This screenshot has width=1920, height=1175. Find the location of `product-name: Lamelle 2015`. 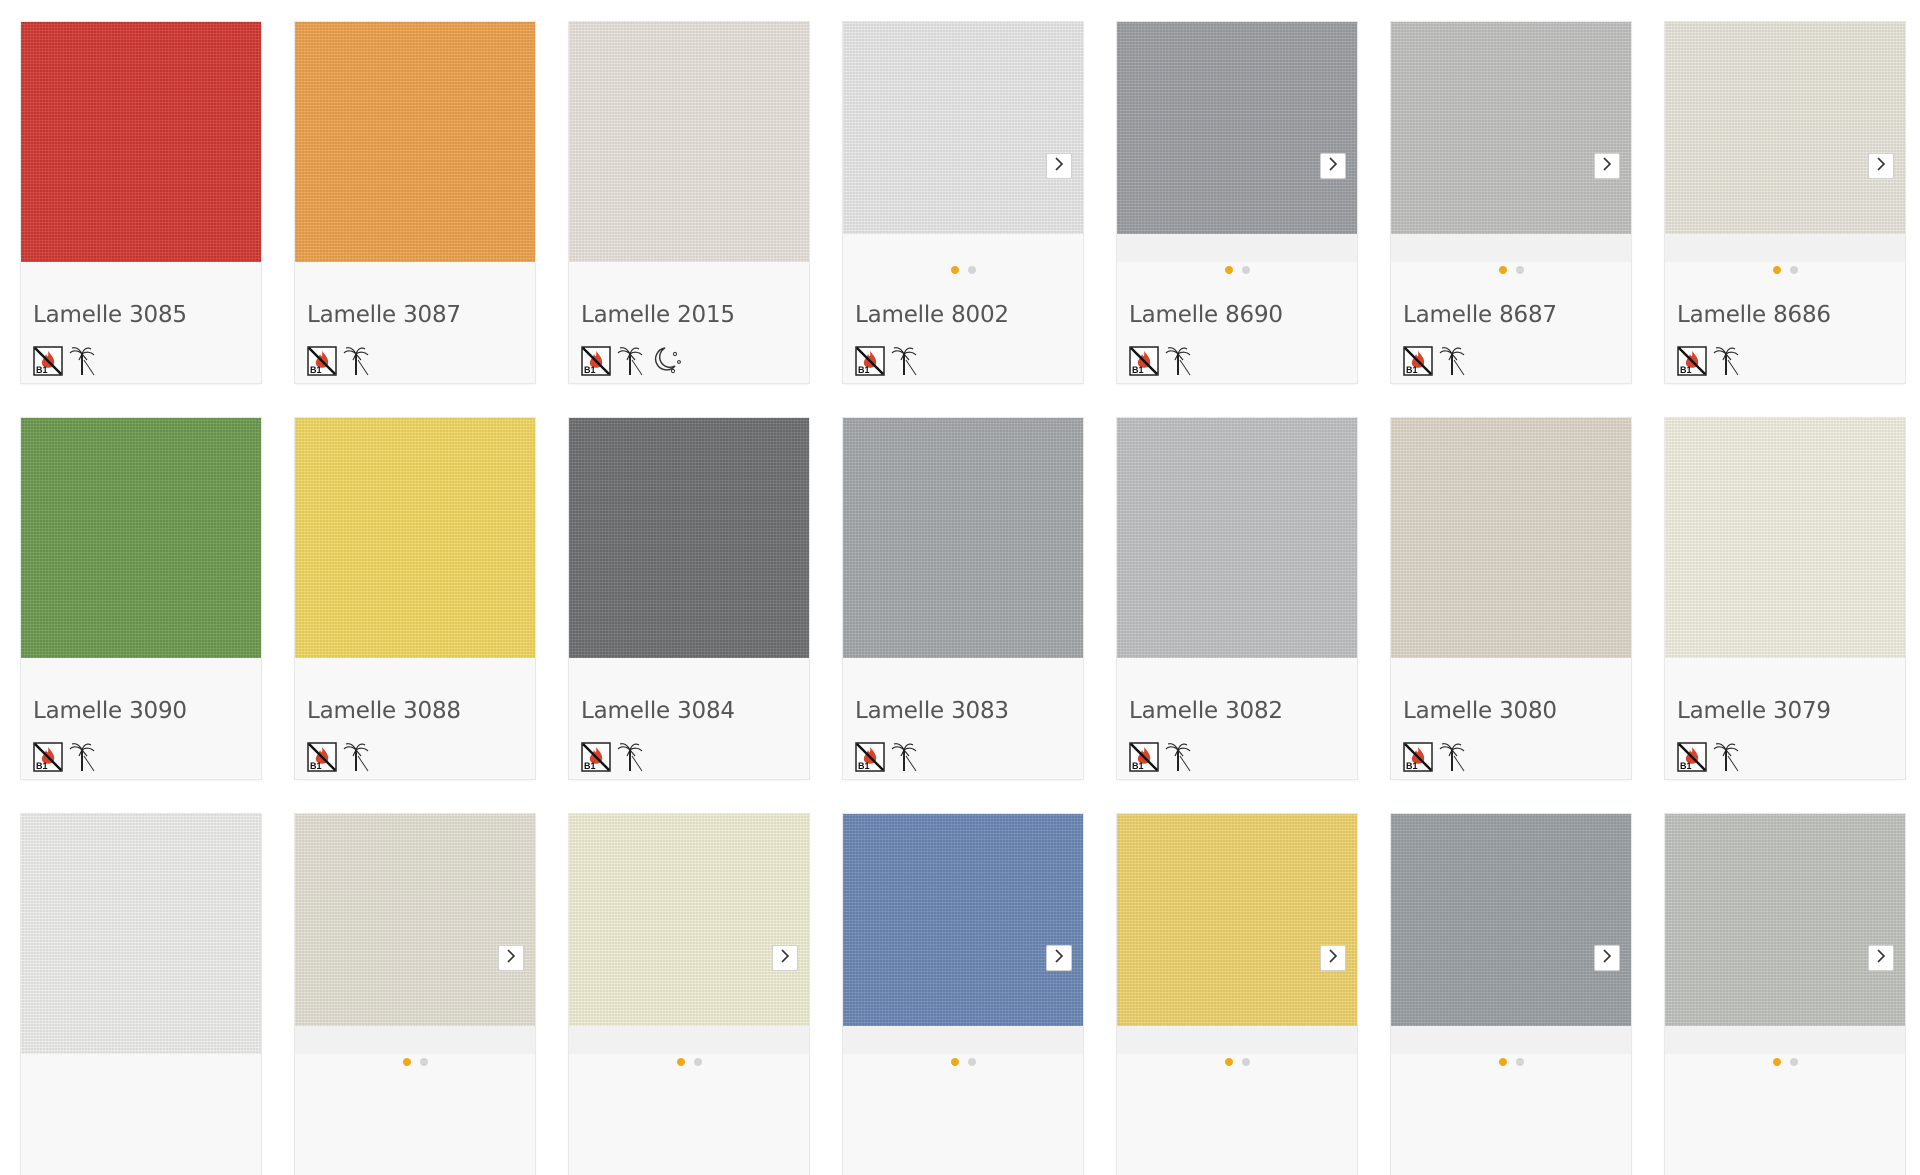

product-name: Lamelle 2015 is located at coordinates (658, 315).